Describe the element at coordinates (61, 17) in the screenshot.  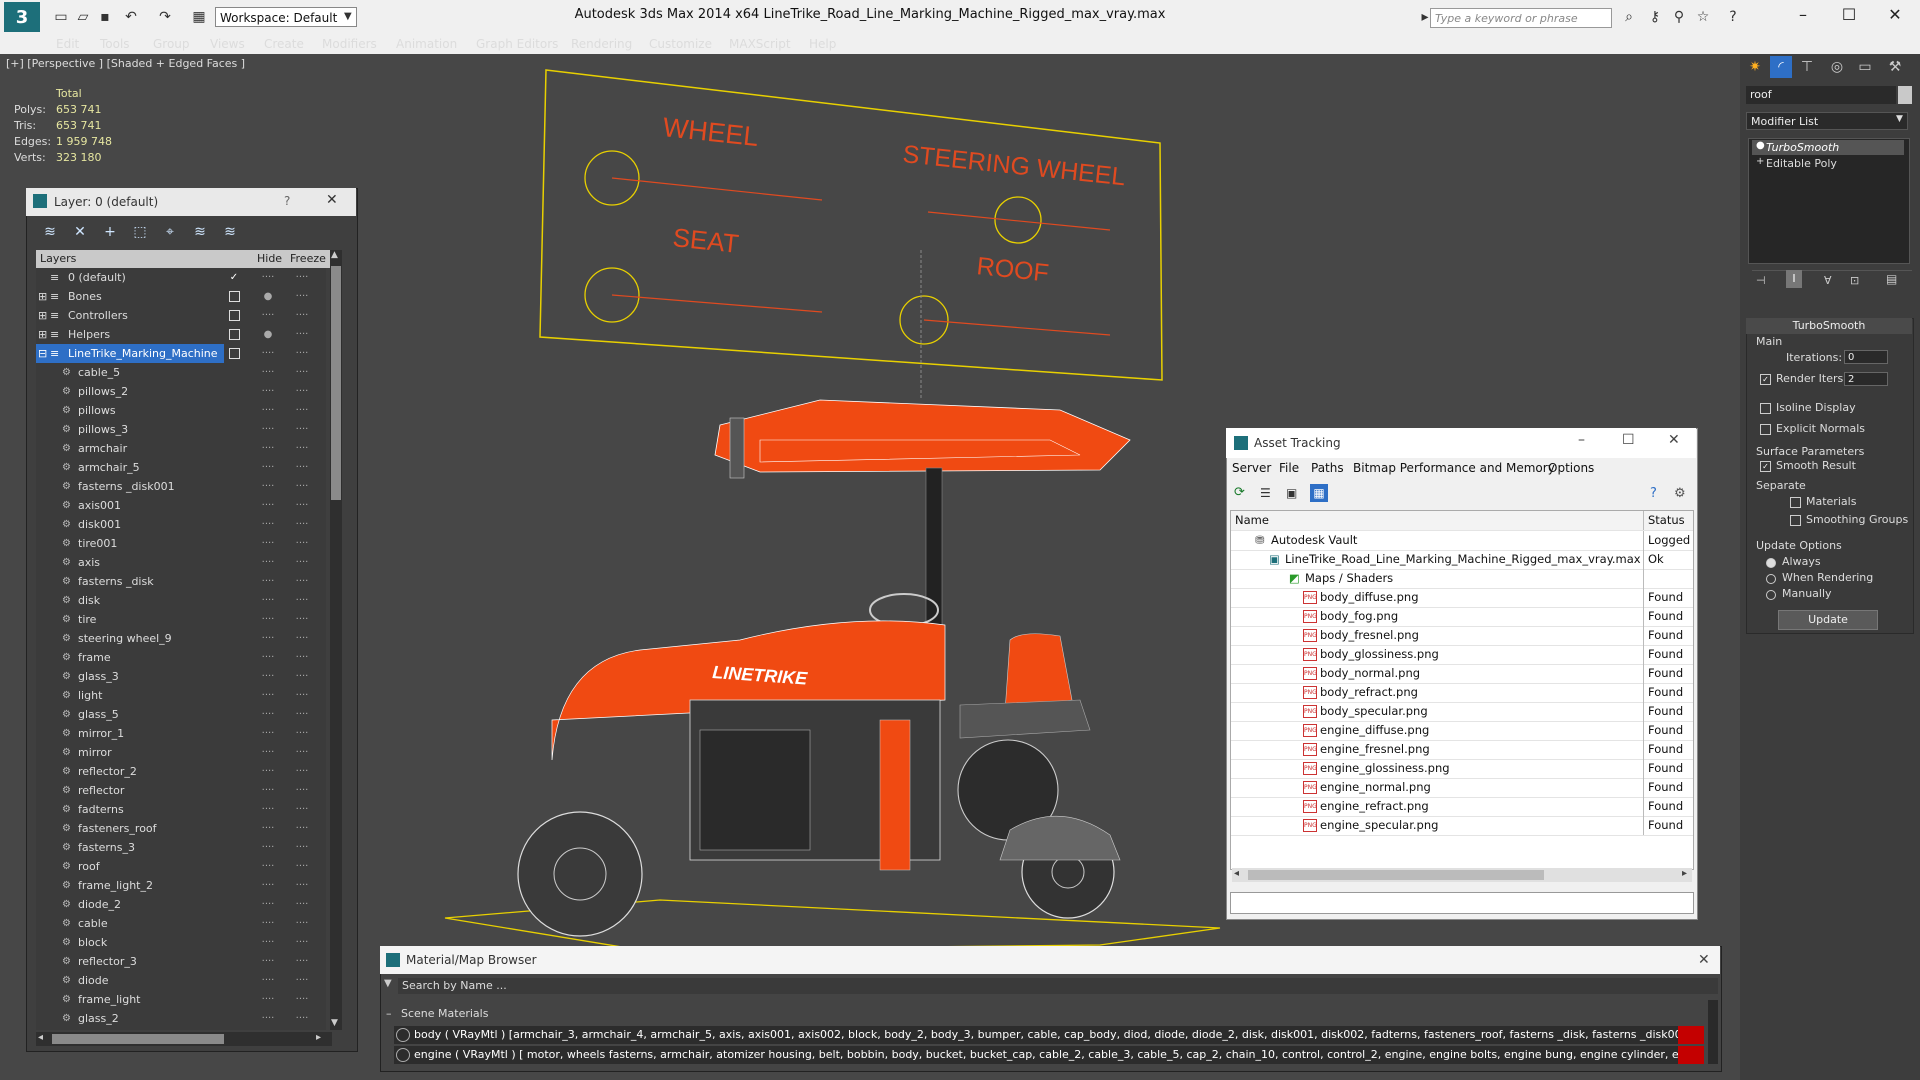
I see `new-file-icon: ▭` at that location.